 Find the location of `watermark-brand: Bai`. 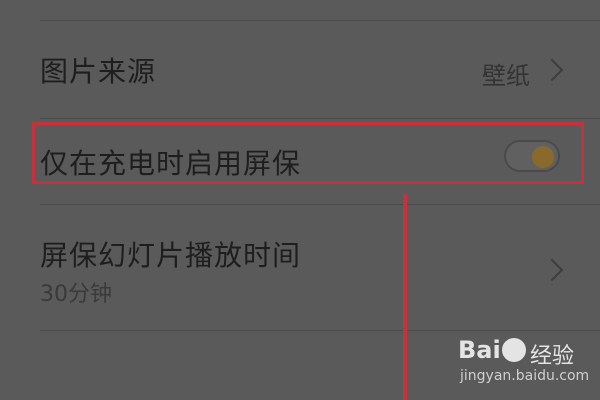

watermark-brand: Bai is located at coordinates (479, 350).